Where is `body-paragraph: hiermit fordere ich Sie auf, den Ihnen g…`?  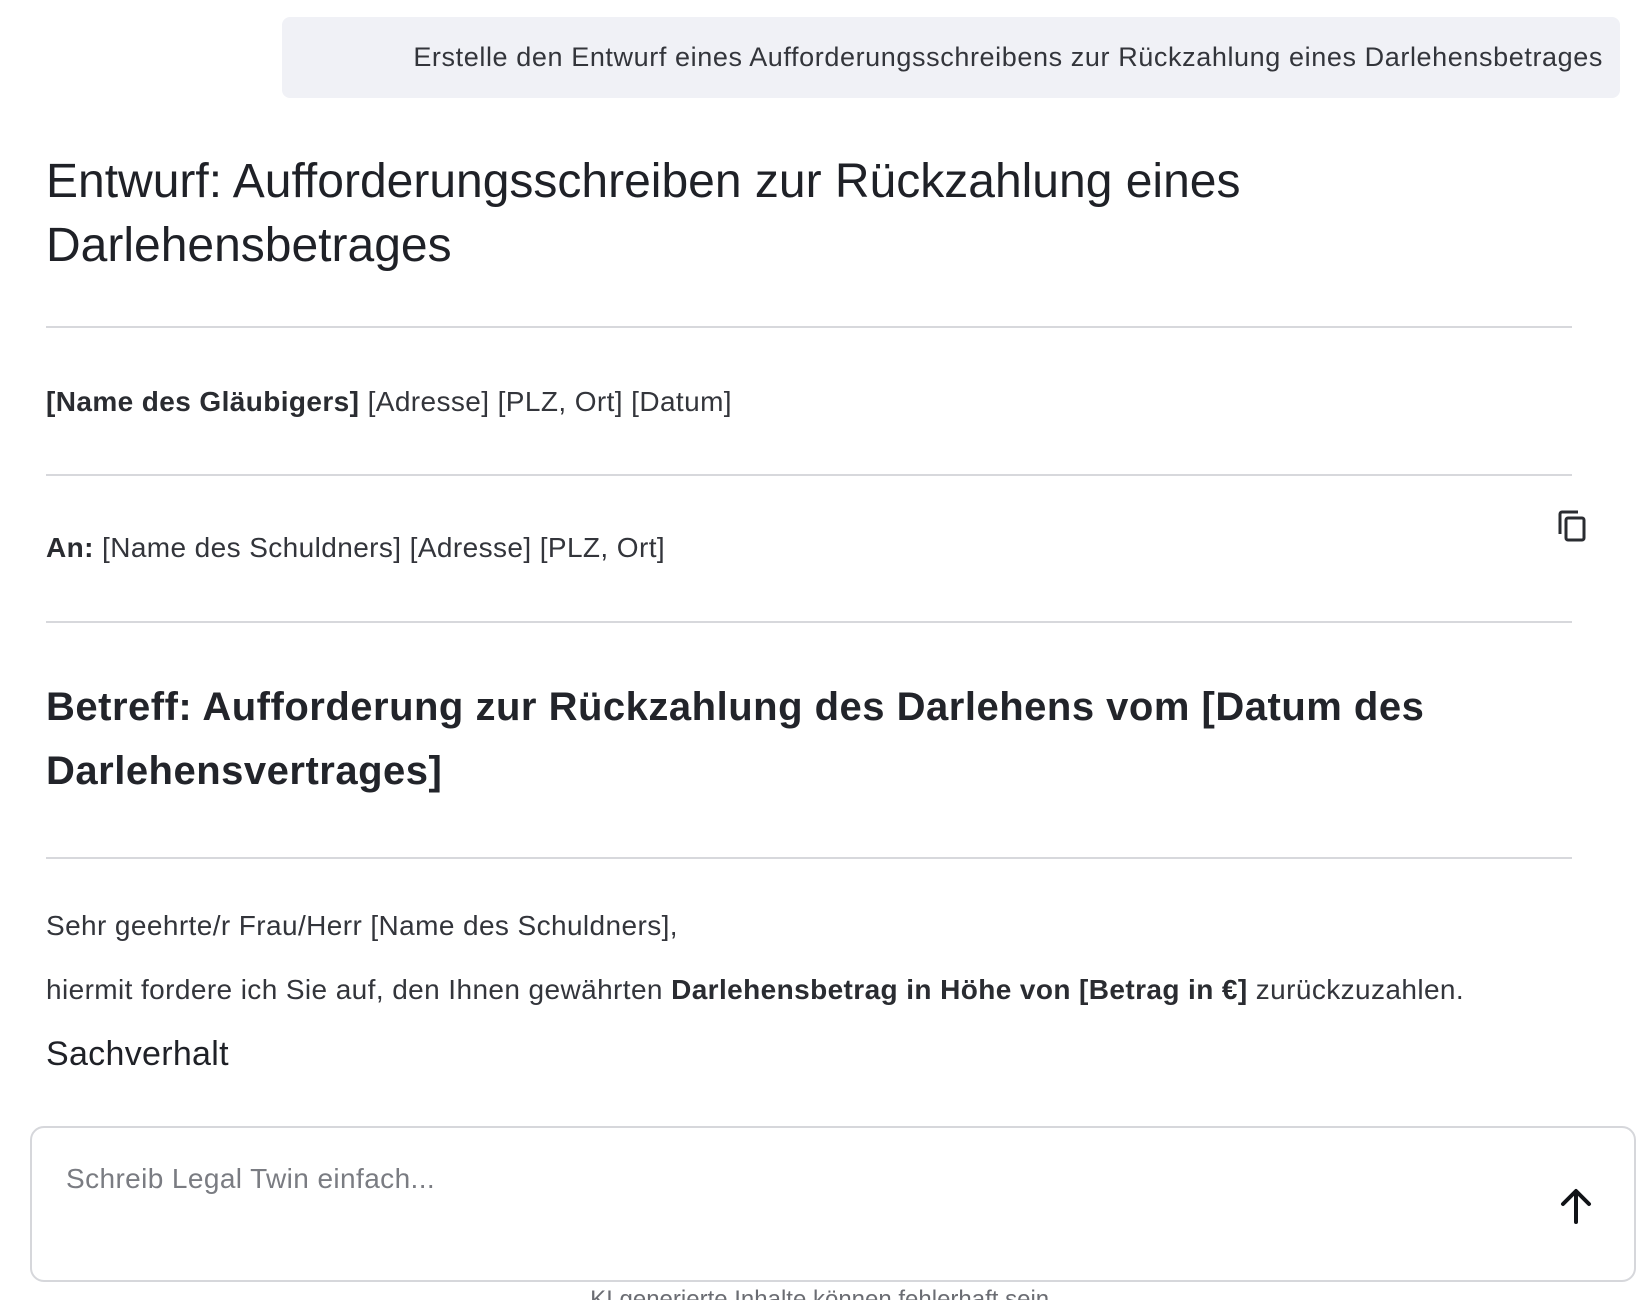
body-paragraph: hiermit fordere ich Sie auf, den Ihnen g… is located at coordinates (809, 990).